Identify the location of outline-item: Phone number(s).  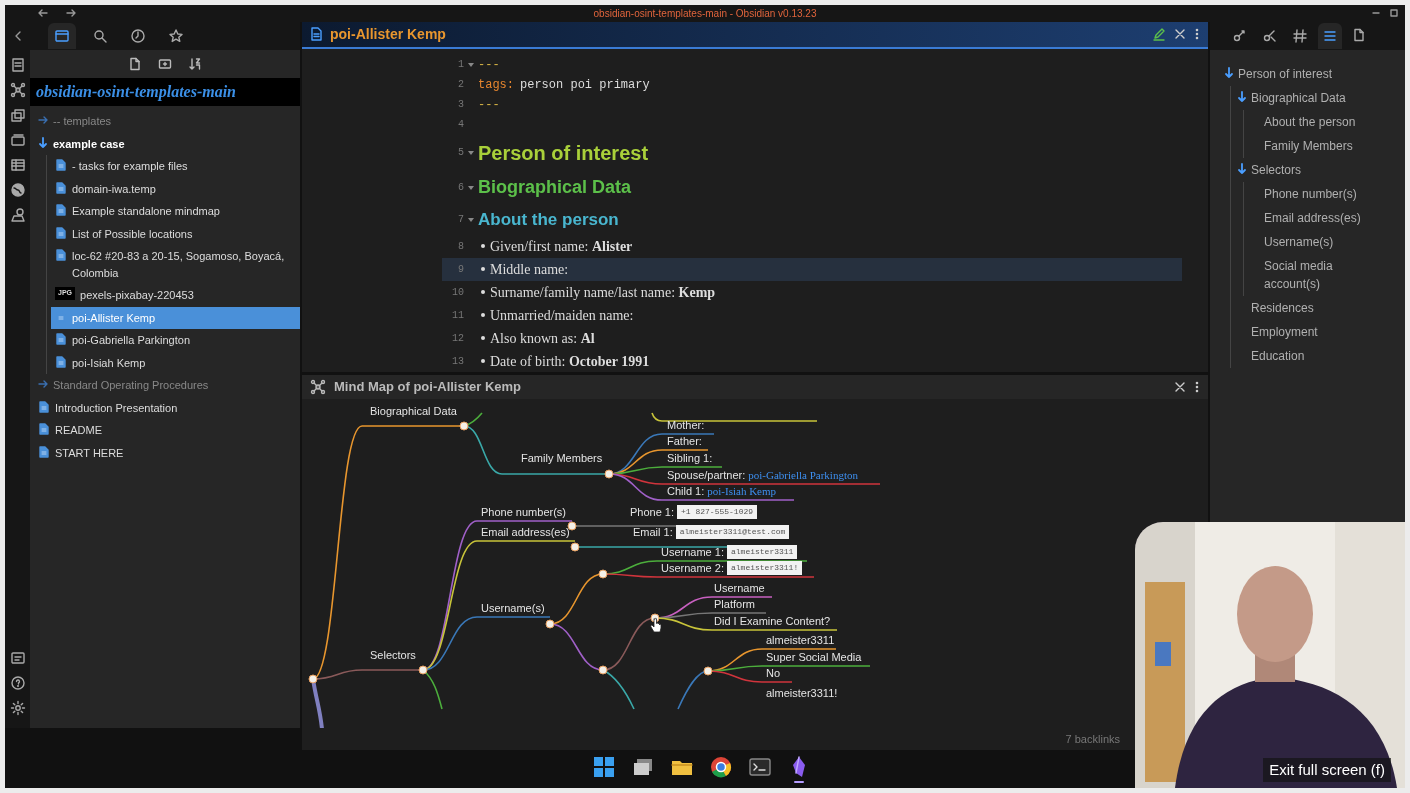
(1310, 194).